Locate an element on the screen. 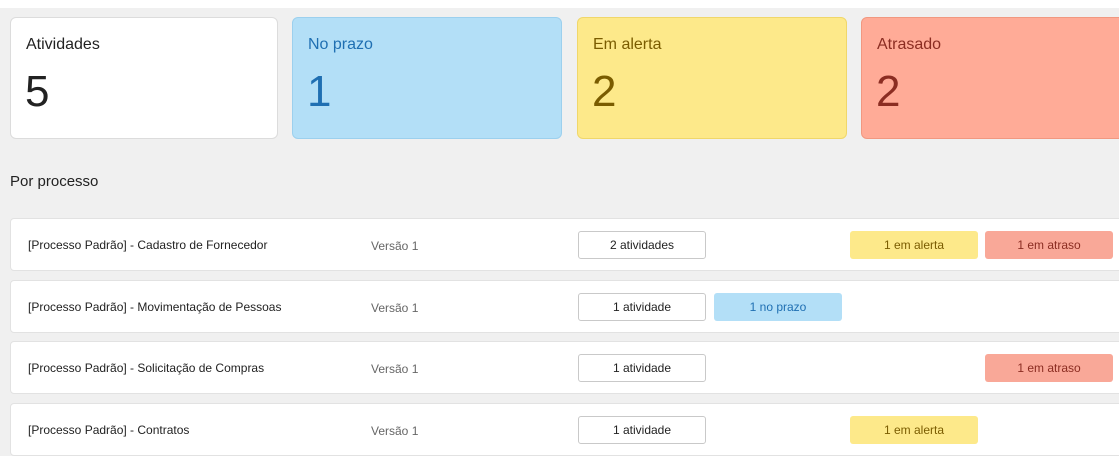  on-time-value: 1 is located at coordinates (319, 91).